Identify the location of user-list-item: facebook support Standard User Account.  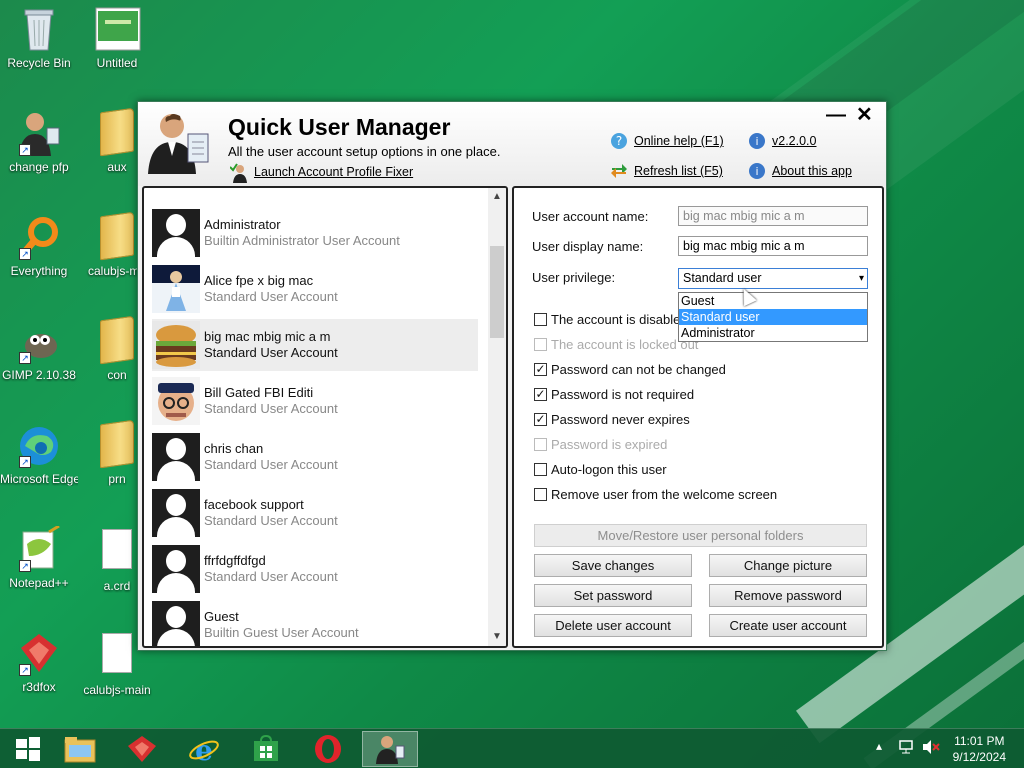
(315, 513).